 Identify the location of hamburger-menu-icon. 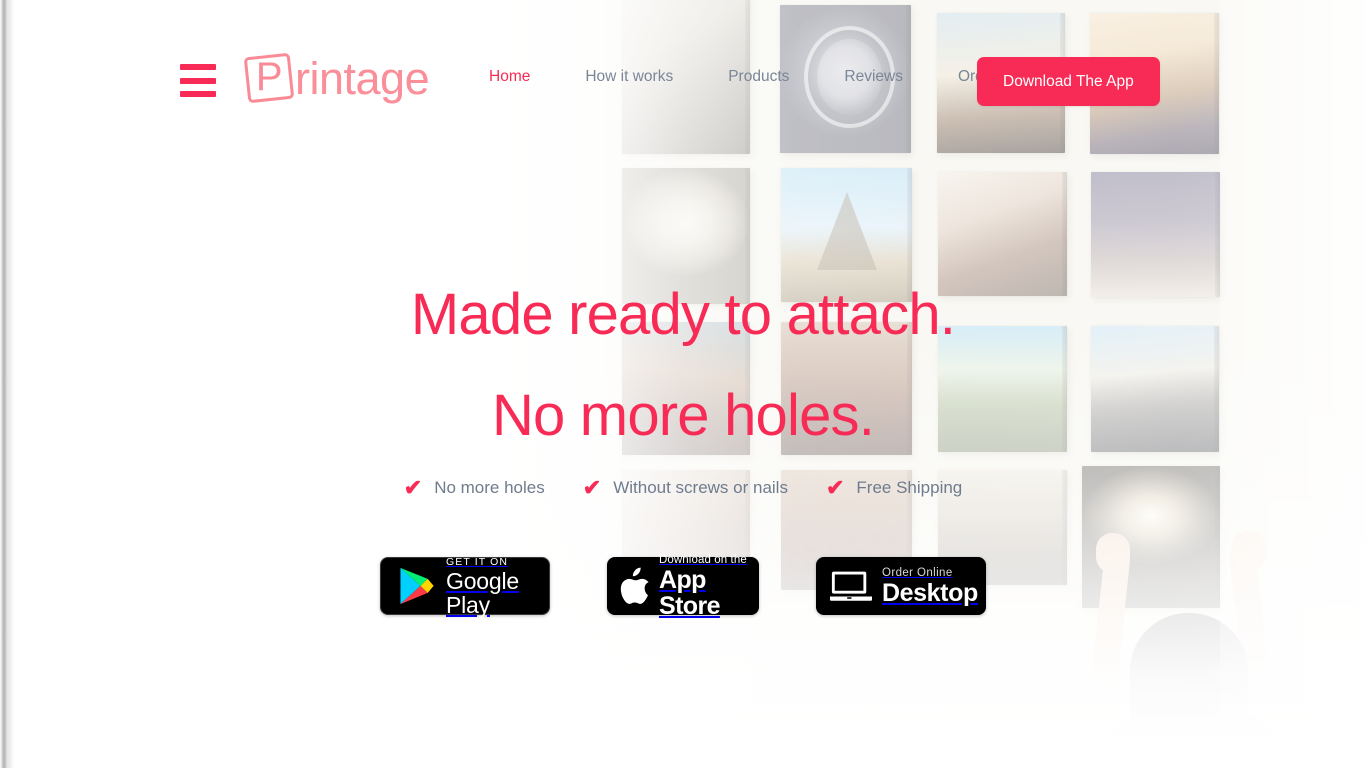
(198, 80).